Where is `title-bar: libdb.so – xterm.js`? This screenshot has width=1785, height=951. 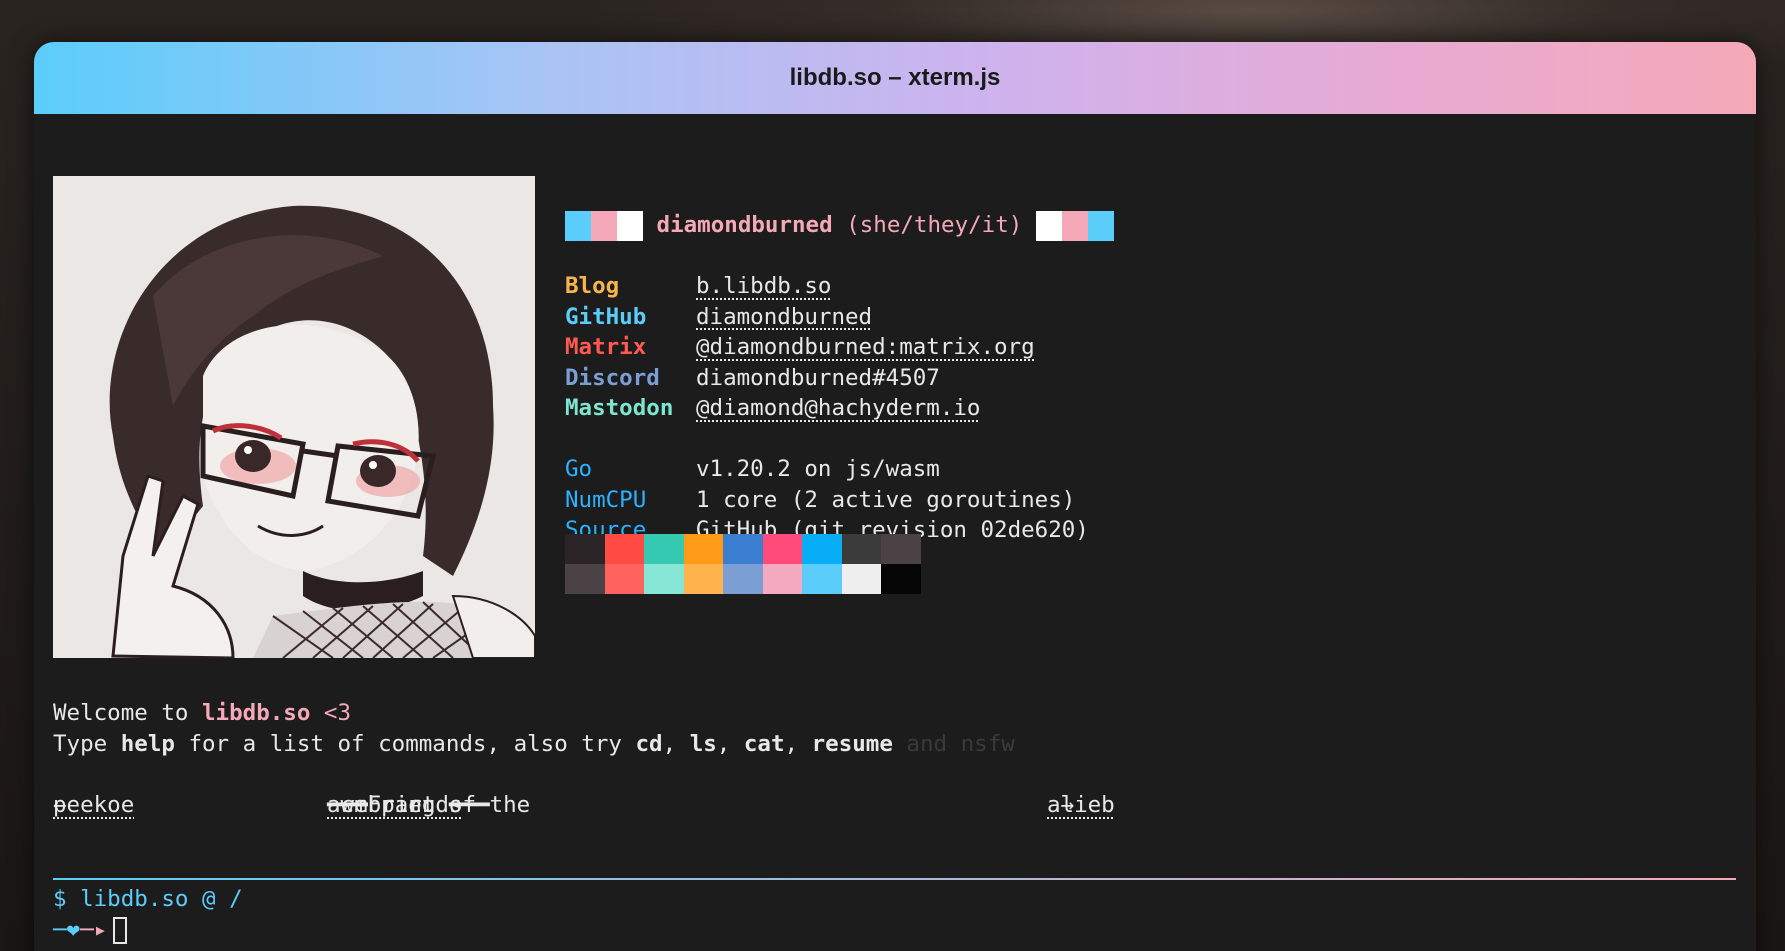 title-bar: libdb.so – xterm.js is located at coordinates (895, 78).